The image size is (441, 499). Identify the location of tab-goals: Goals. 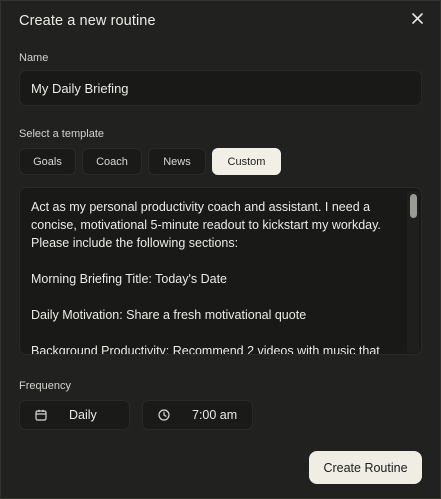
(47, 161).